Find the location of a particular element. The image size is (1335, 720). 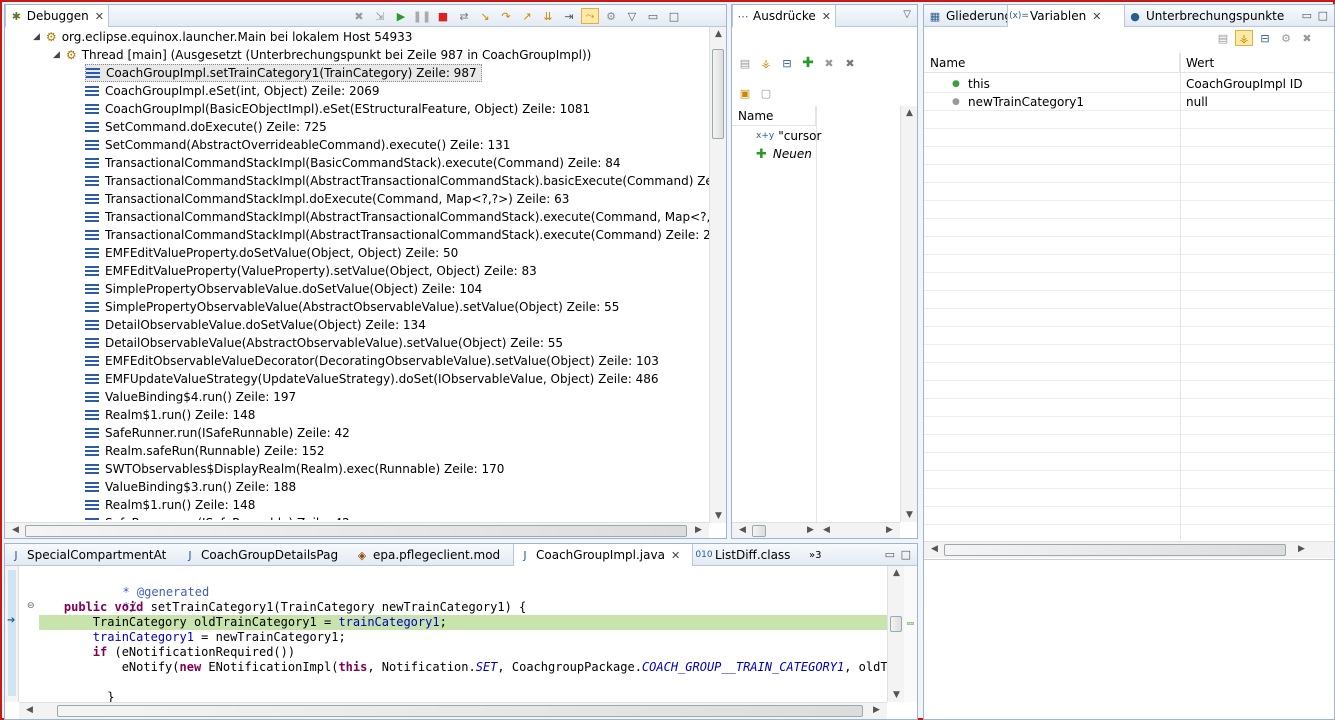

fold-icon: ⊖ is located at coordinates (31, 606).